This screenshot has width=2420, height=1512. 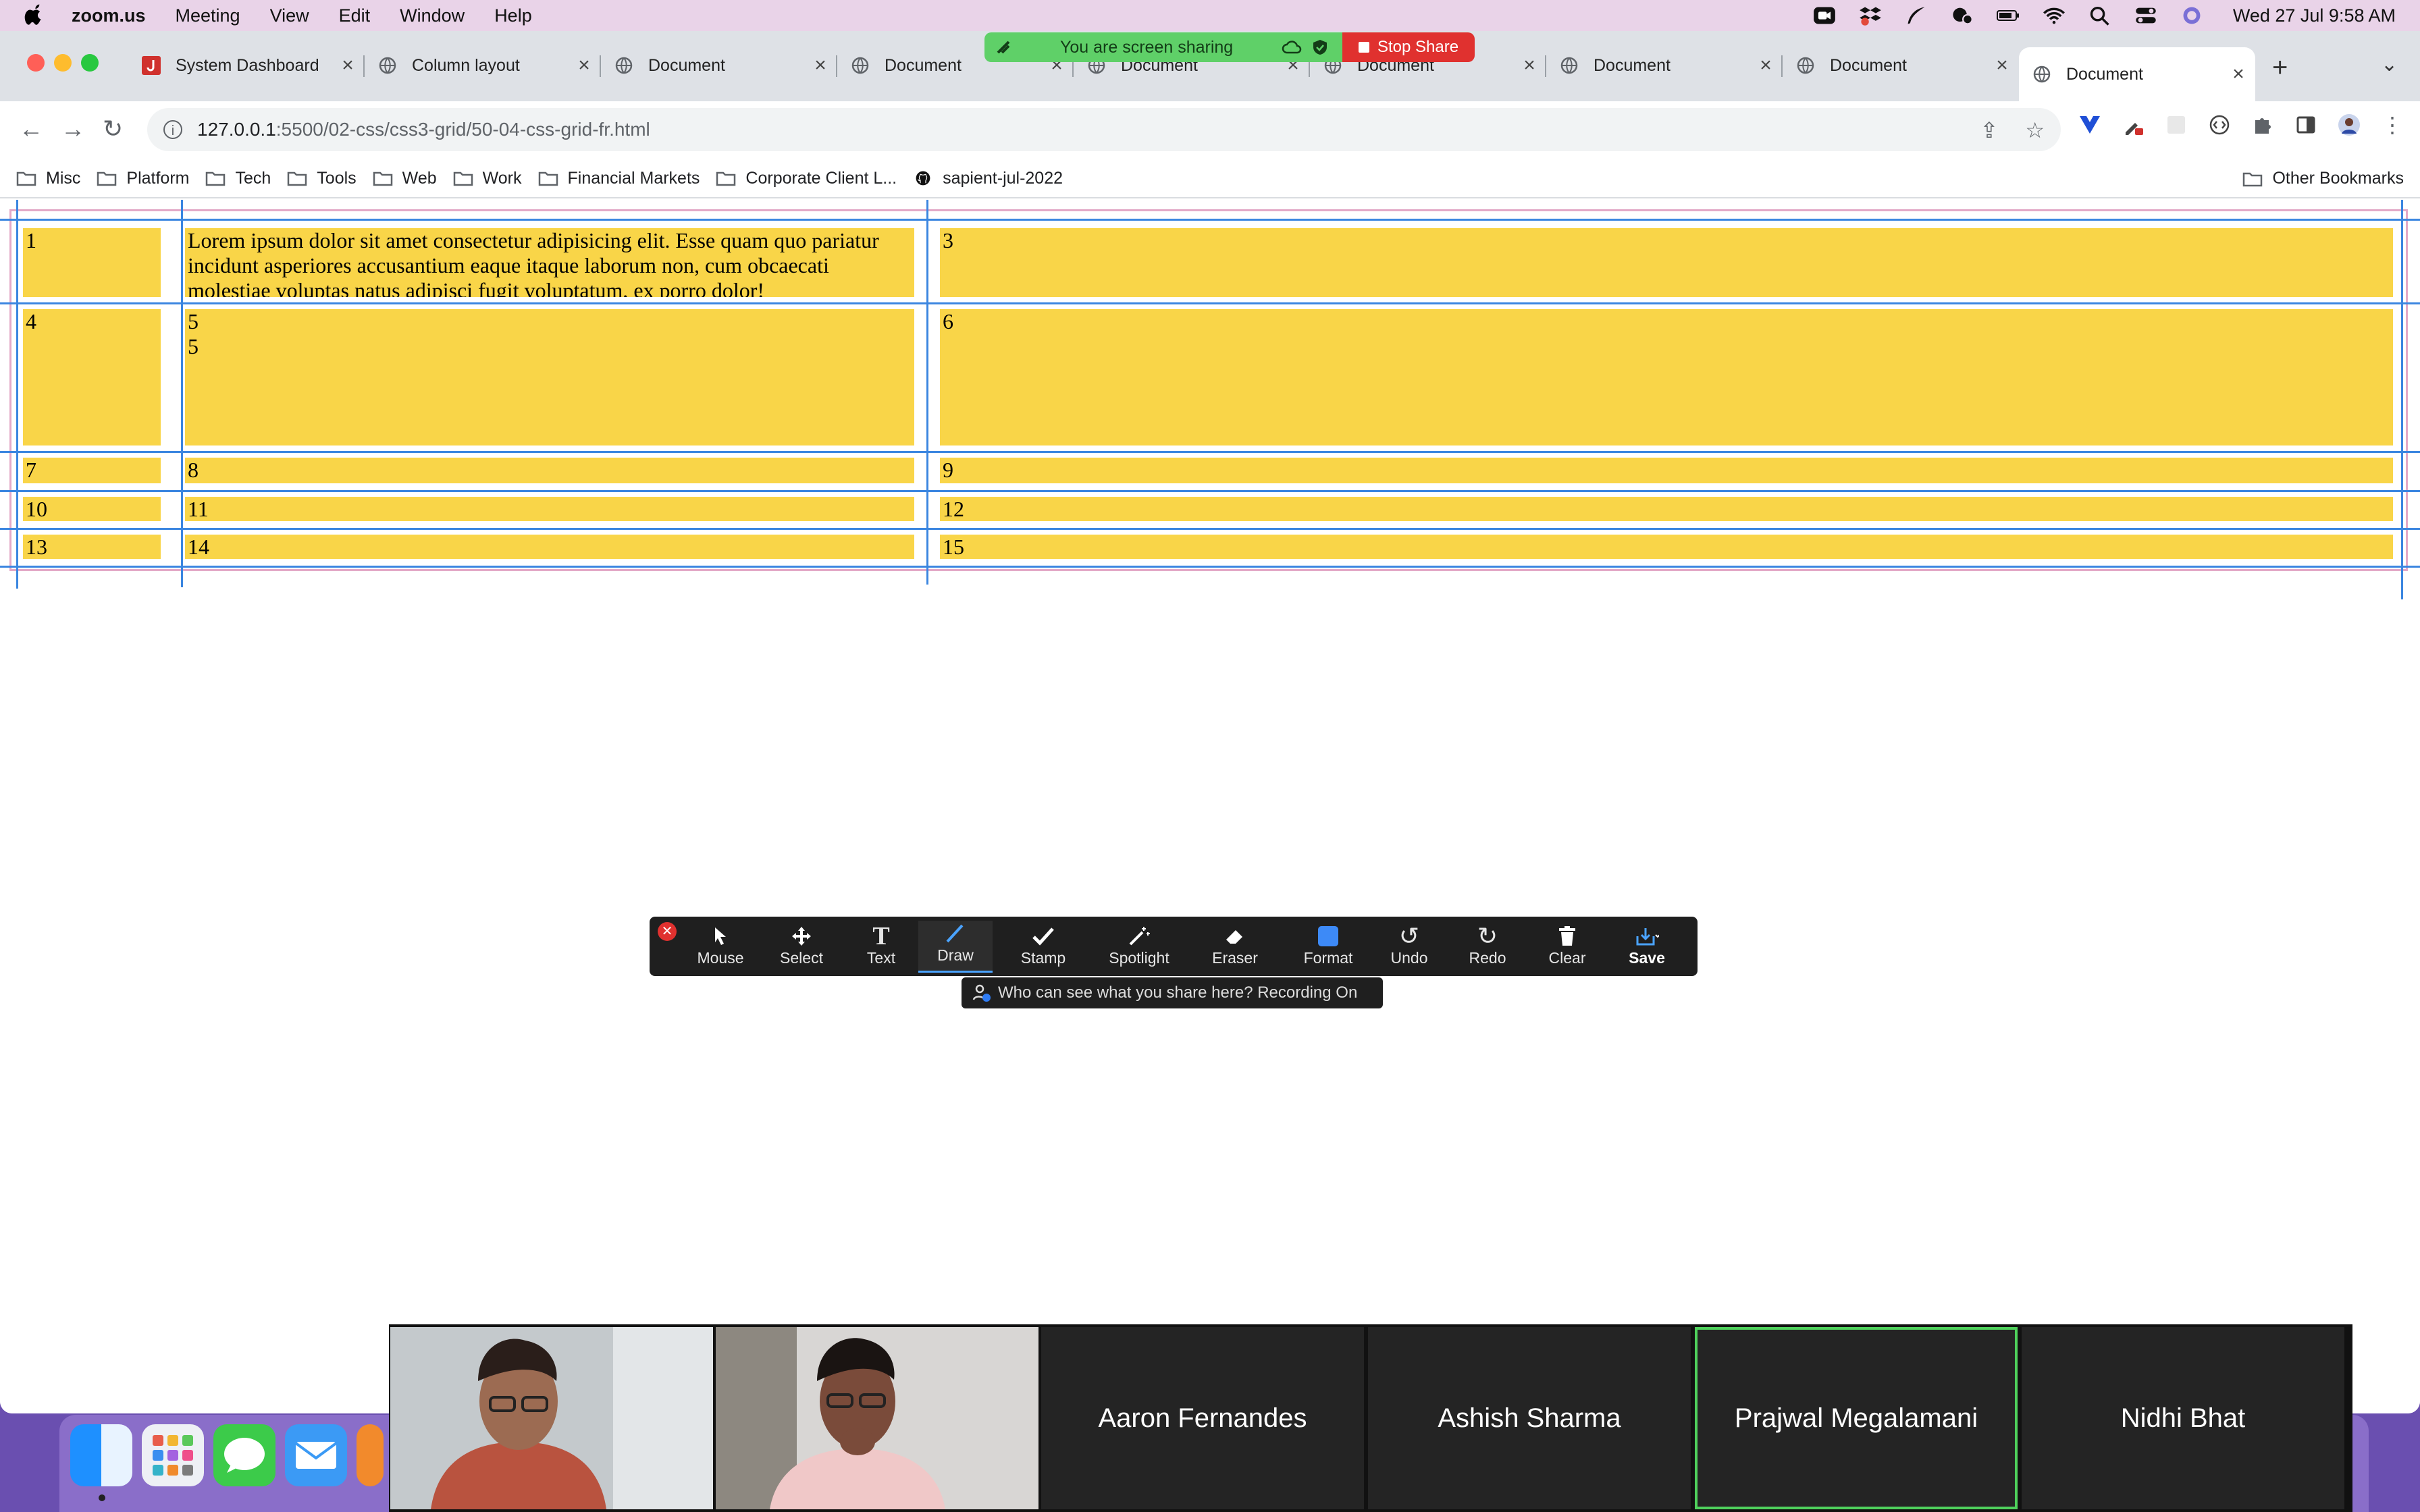 What do you see at coordinates (1139, 945) in the screenshot?
I see `tool-spotlight: Spotlight` at bounding box center [1139, 945].